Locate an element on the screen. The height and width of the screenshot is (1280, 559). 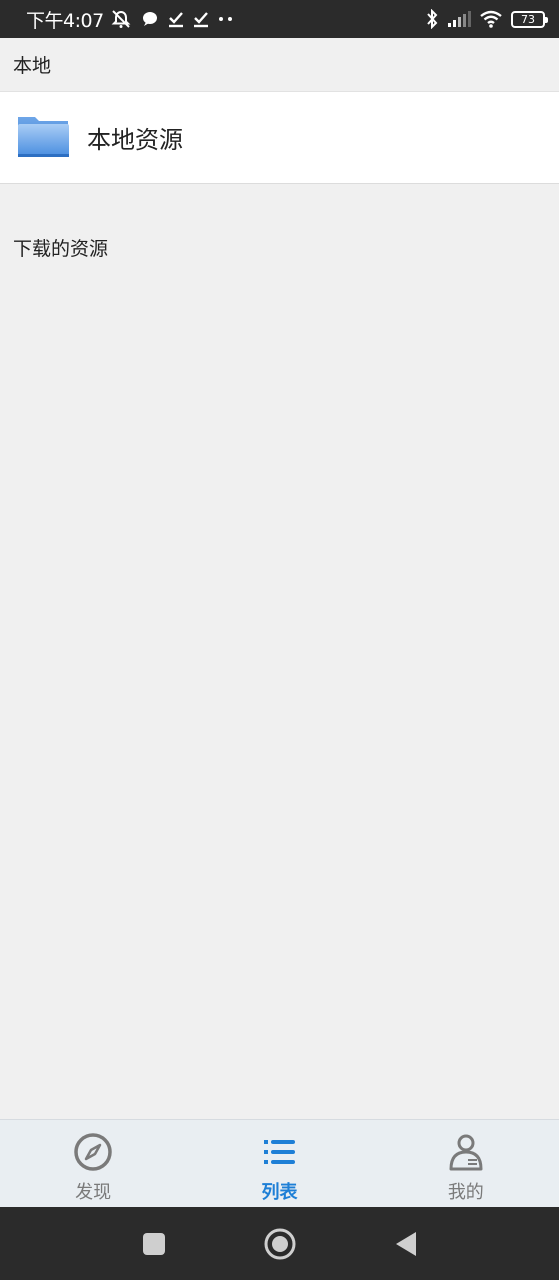
battery-indicator: 73 is located at coordinates (529, 19).